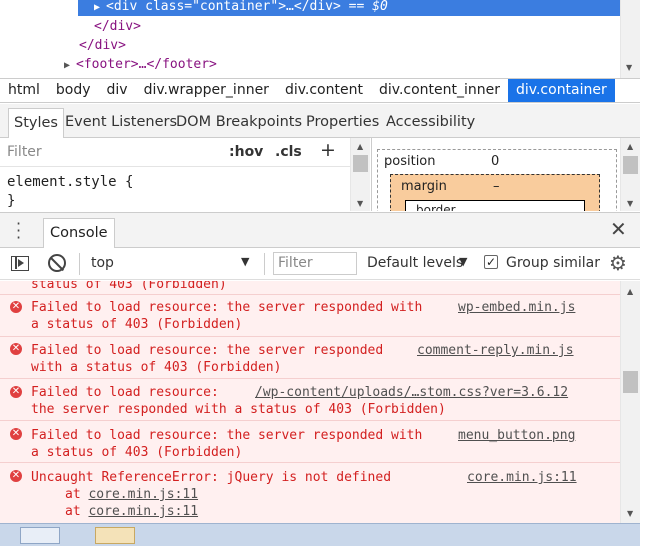 The width and height of the screenshot is (667, 546). Describe the element at coordinates (320, 230) in the screenshot. I see `drawer-header: · · · Console ✕` at that location.